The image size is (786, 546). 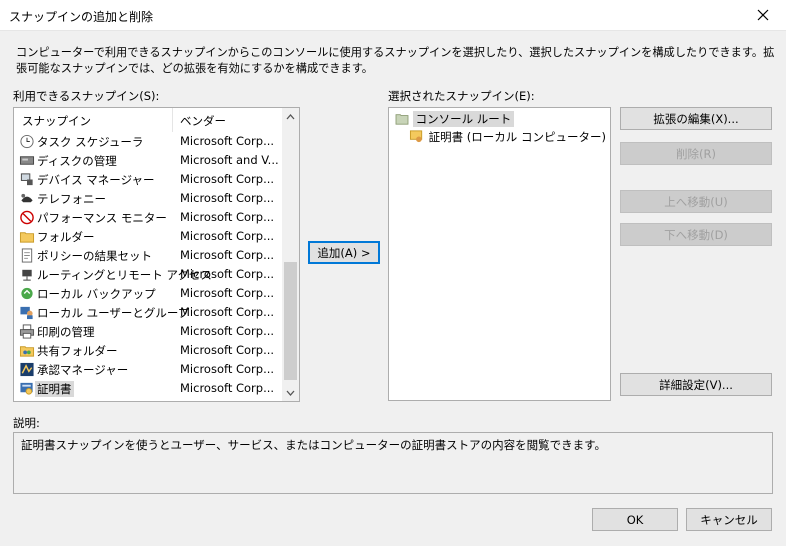 I want to click on explanation-label: 説明:, so click(x=26, y=423).